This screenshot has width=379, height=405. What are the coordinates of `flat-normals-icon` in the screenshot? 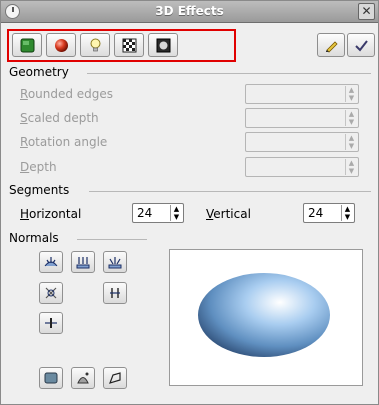 It's located at (83, 263).